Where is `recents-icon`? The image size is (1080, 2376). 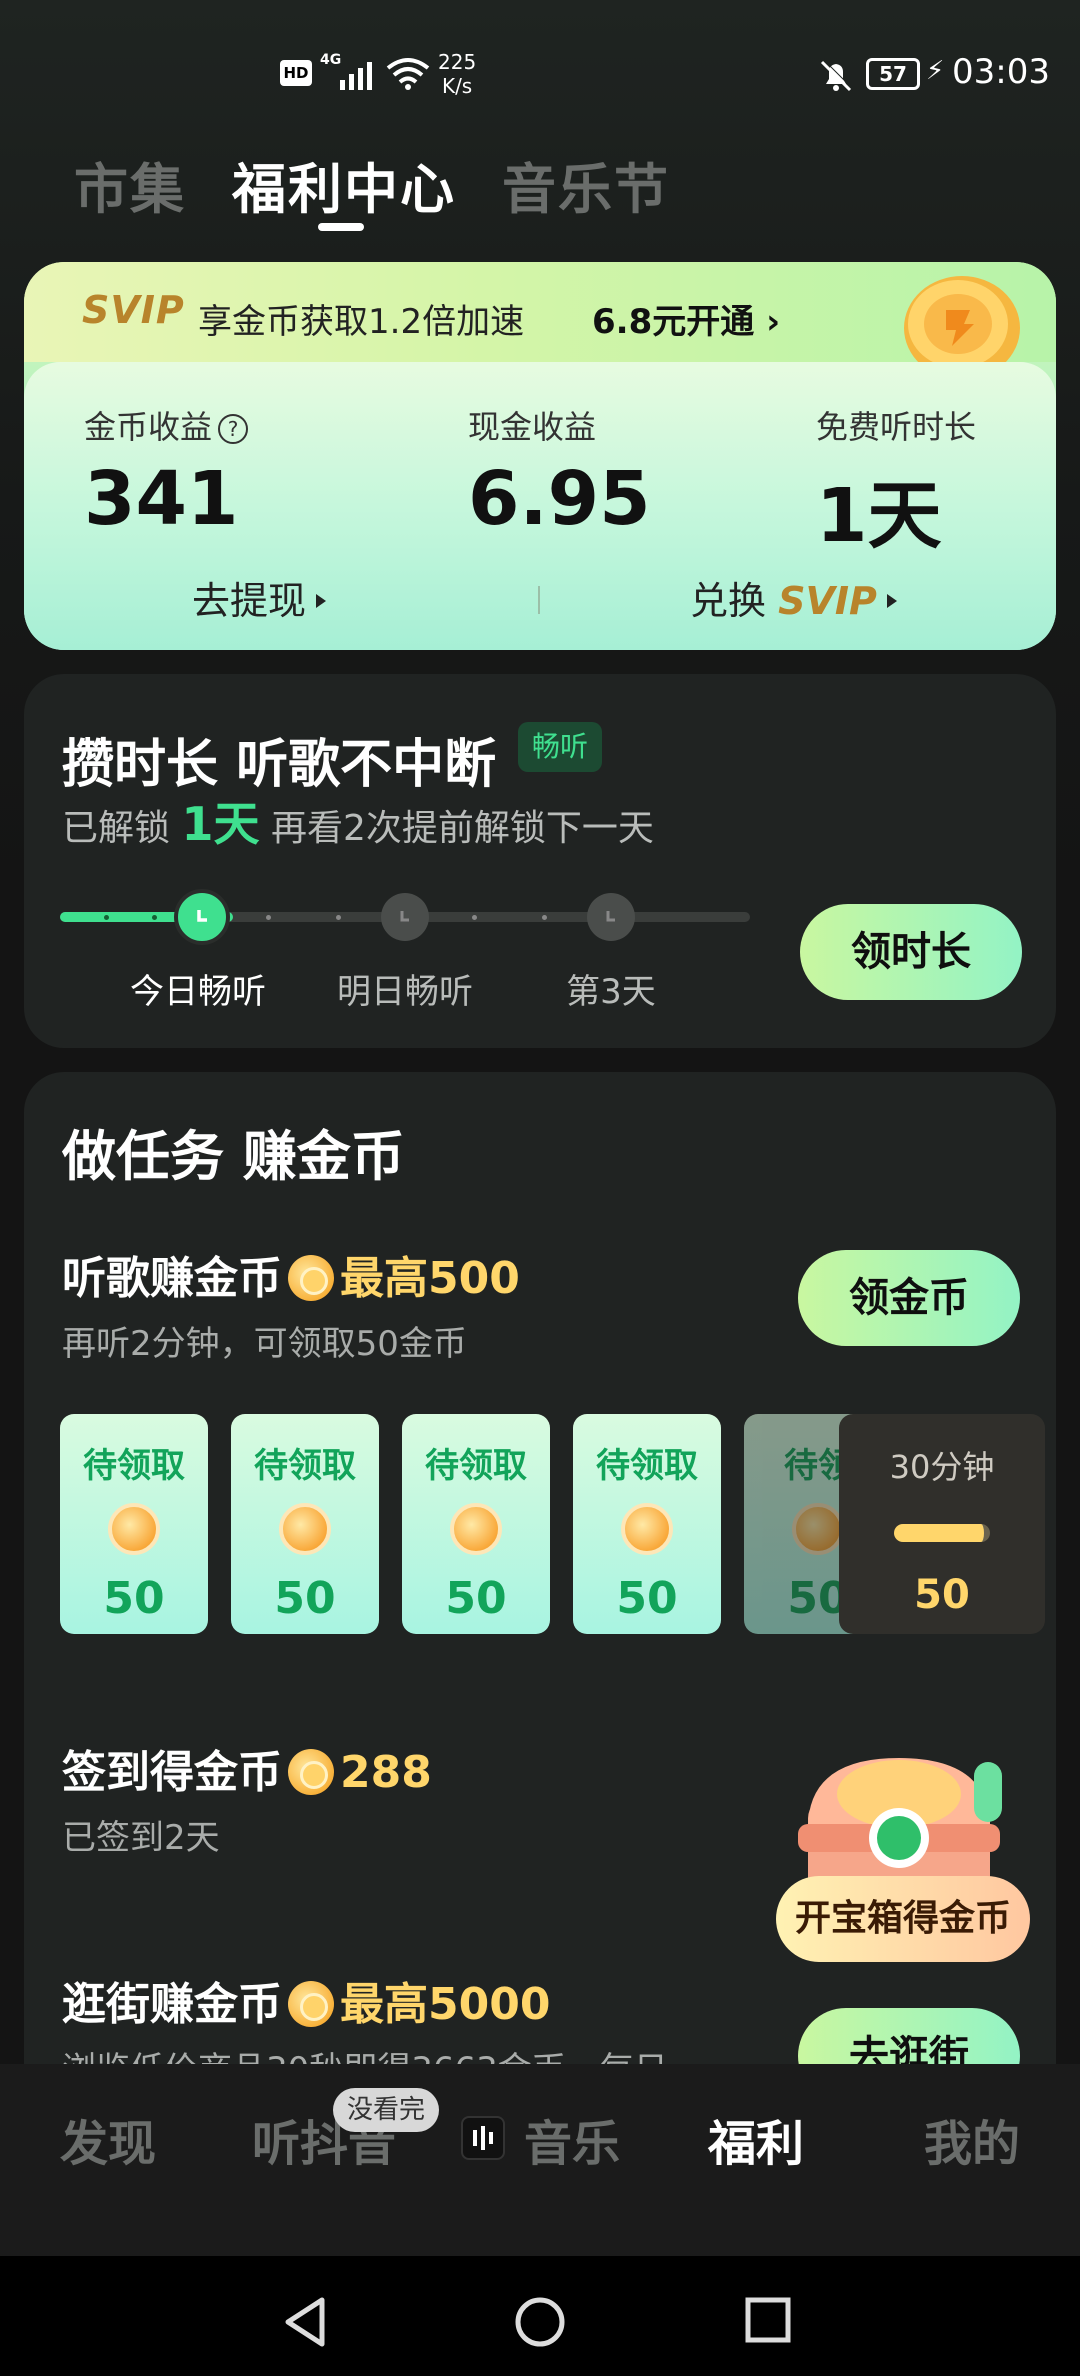 recents-icon is located at coordinates (768, 2320).